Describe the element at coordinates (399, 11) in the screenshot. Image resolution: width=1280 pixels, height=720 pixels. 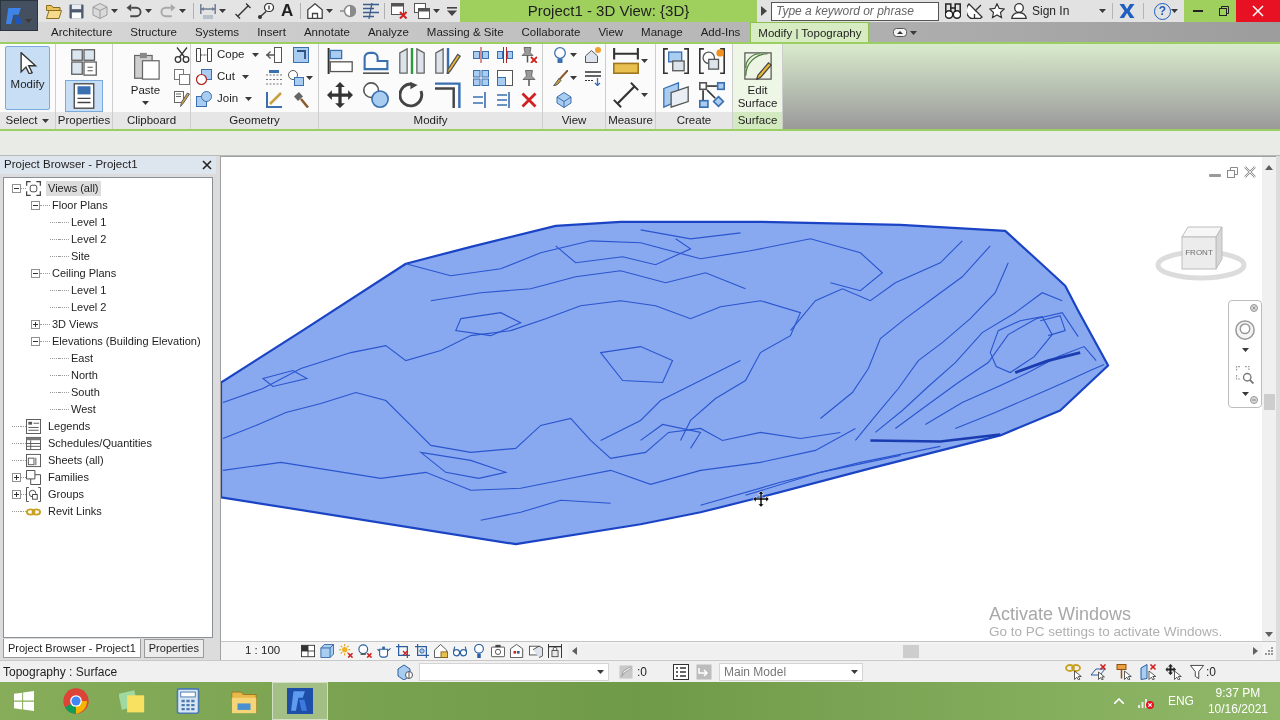
I see `close-windows-icon` at that location.